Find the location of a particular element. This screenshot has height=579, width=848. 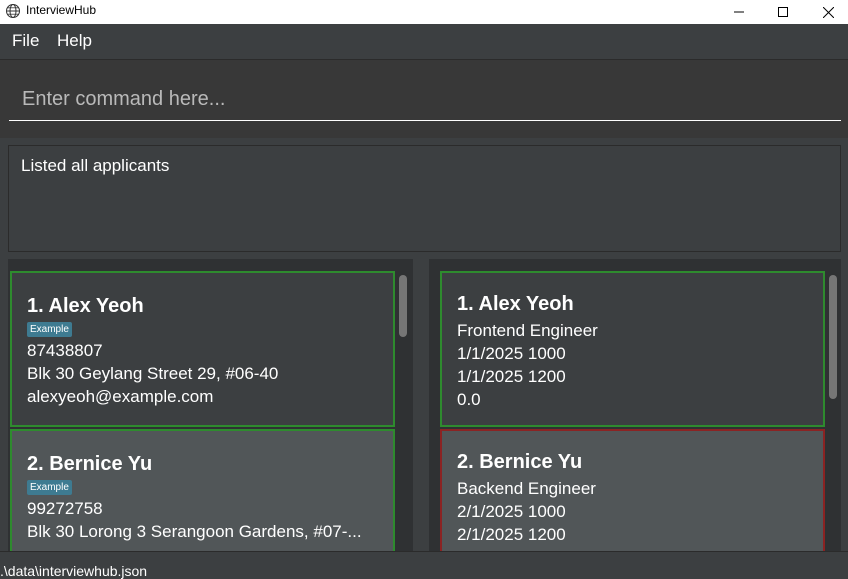

interview-role: Backend Engineer is located at coordinates (526, 488).